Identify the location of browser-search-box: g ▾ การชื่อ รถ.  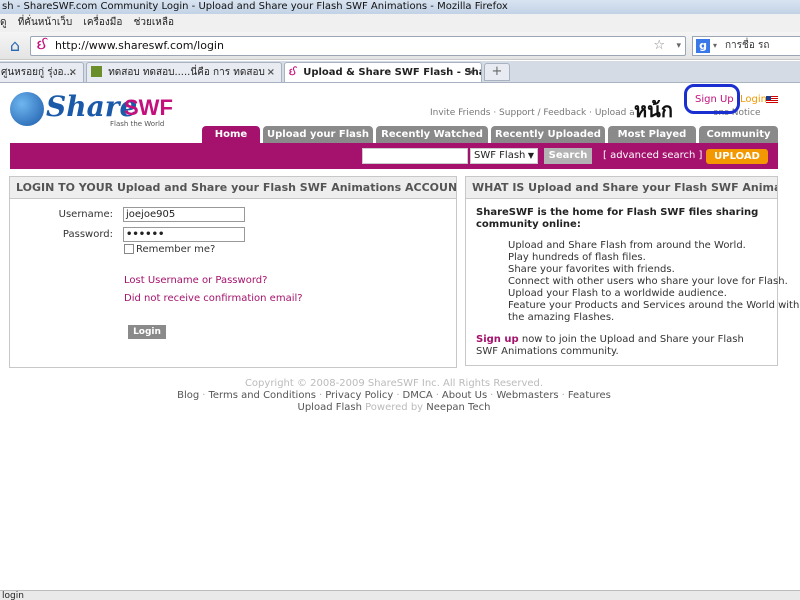
(746, 46).